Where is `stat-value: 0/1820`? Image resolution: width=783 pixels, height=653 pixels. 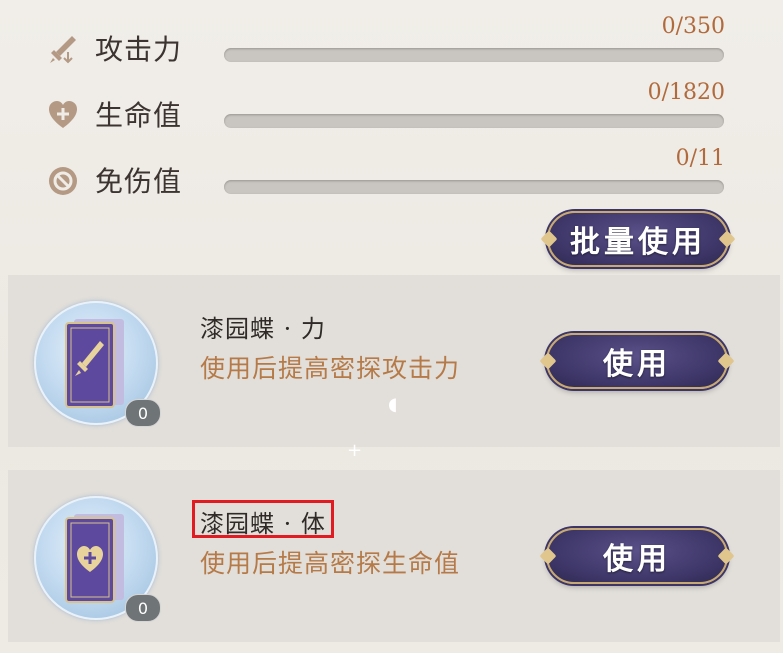
stat-value: 0/1820 is located at coordinates (686, 92).